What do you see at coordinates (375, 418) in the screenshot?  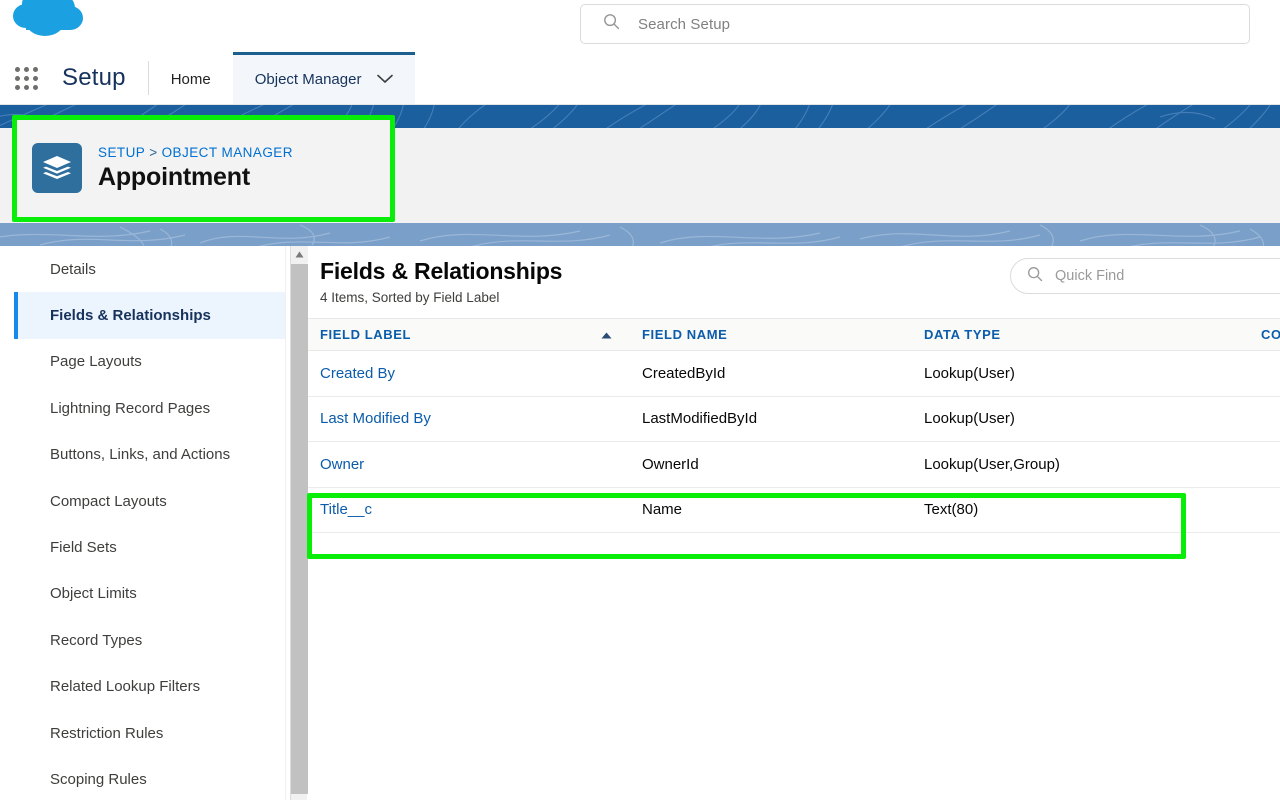 I see `field-label-link: Last Modified By` at bounding box center [375, 418].